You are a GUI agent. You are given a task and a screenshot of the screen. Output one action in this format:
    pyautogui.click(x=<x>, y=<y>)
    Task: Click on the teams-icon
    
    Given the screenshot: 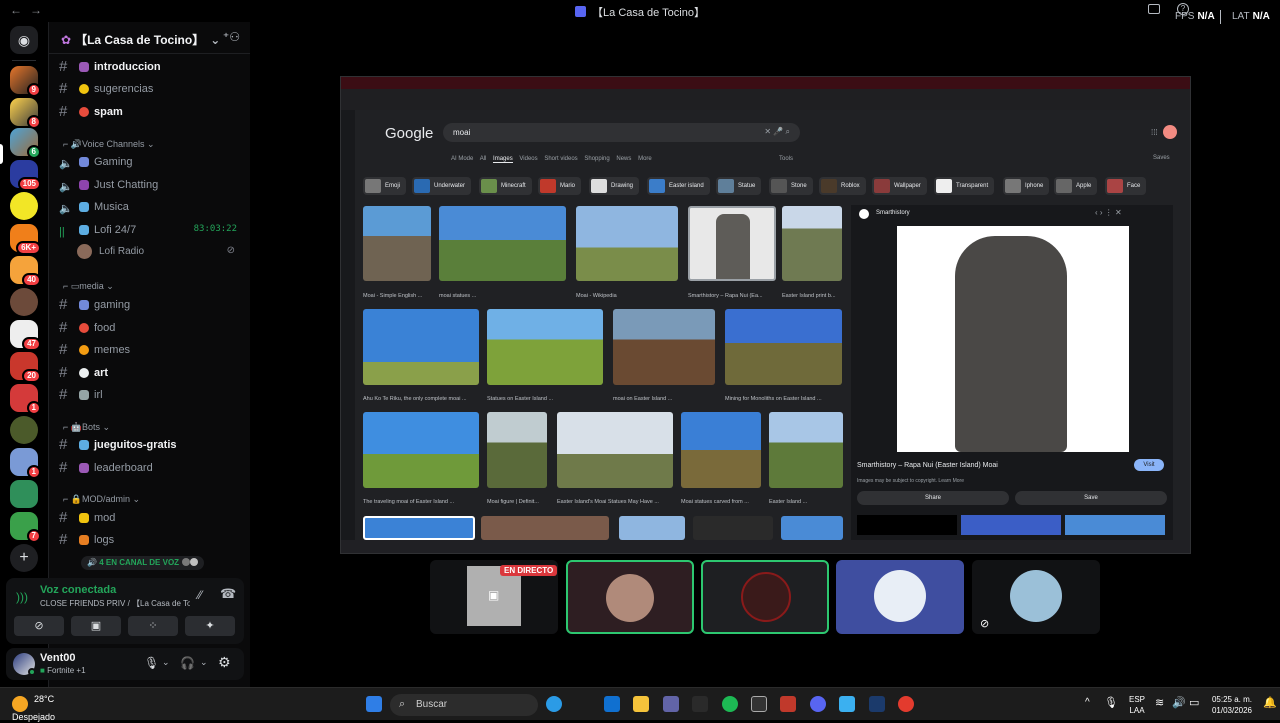 What is the action you would take?
    pyautogui.click(x=671, y=704)
    